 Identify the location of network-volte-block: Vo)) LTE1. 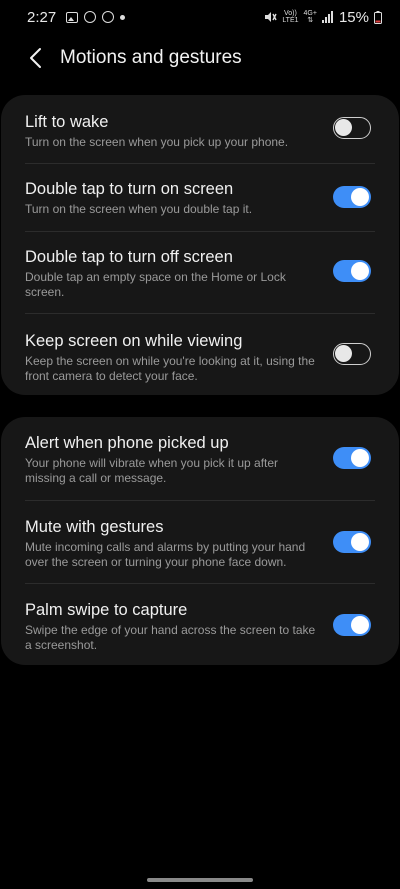
(290, 17).